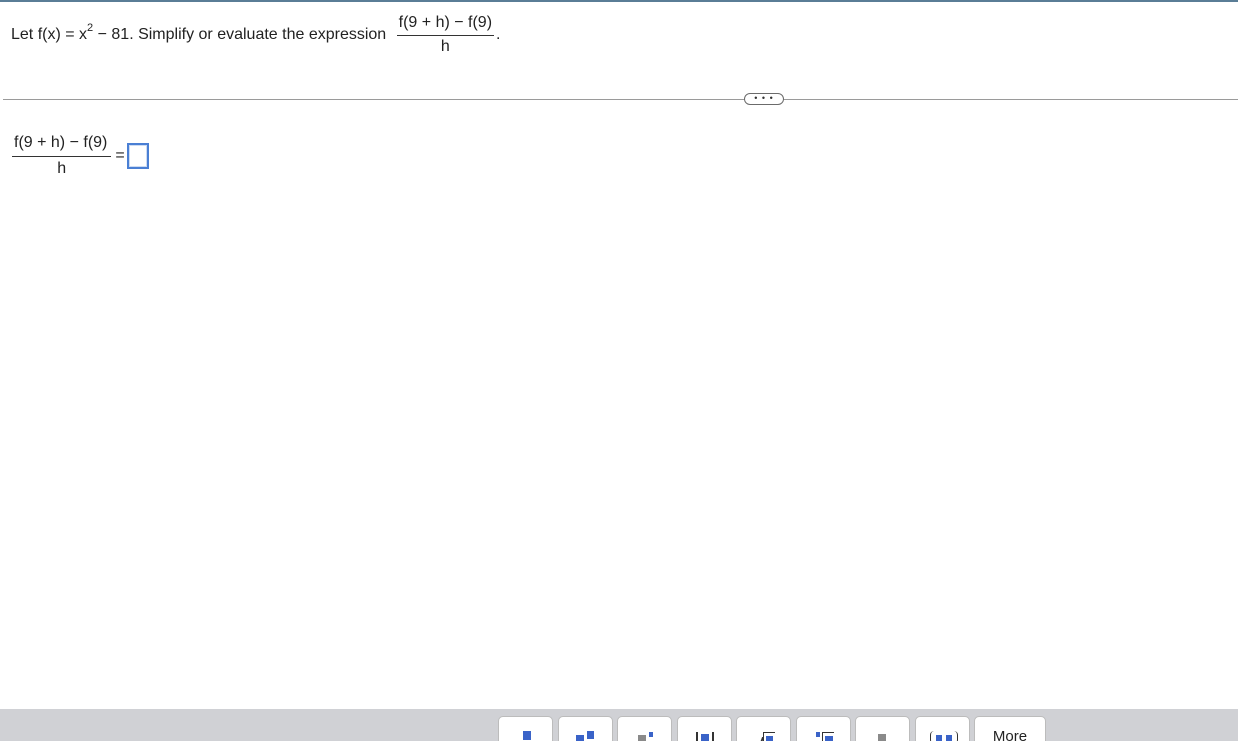  What do you see at coordinates (120, 155) in the screenshot?
I see `equals-sign: =` at bounding box center [120, 155].